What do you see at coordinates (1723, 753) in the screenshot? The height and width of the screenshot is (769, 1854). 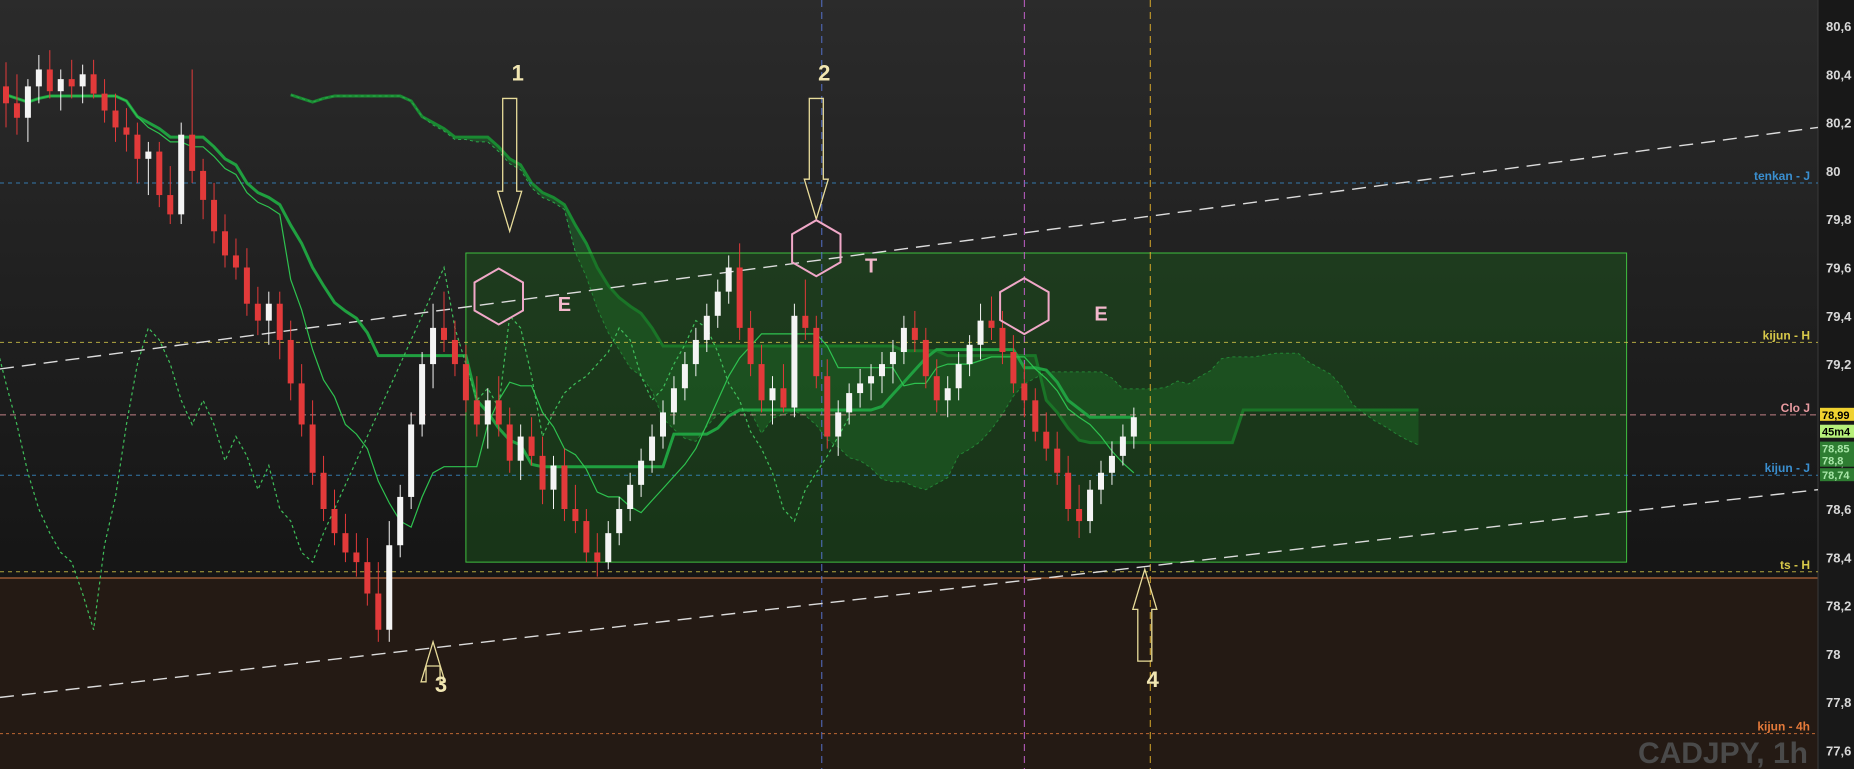 I see `symbol-watermark: CADJPY, 1h` at bounding box center [1723, 753].